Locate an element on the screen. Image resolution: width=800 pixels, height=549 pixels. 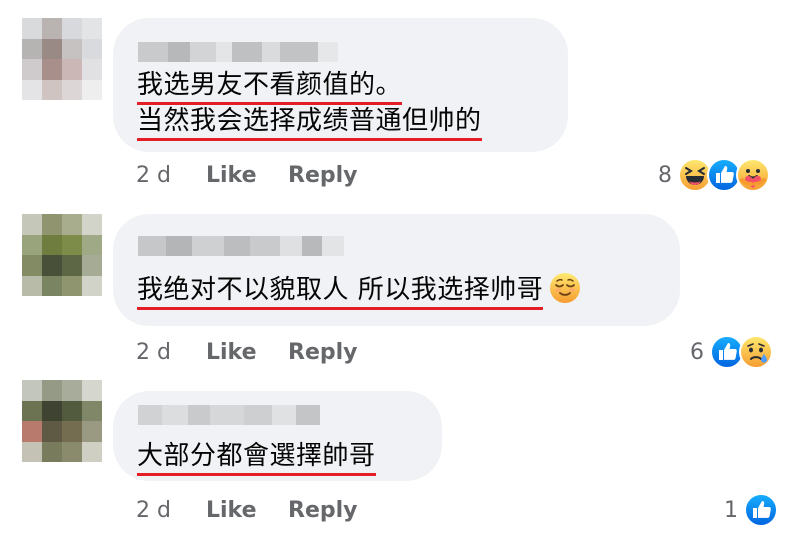
reaction-count: 1 is located at coordinates (731, 510).